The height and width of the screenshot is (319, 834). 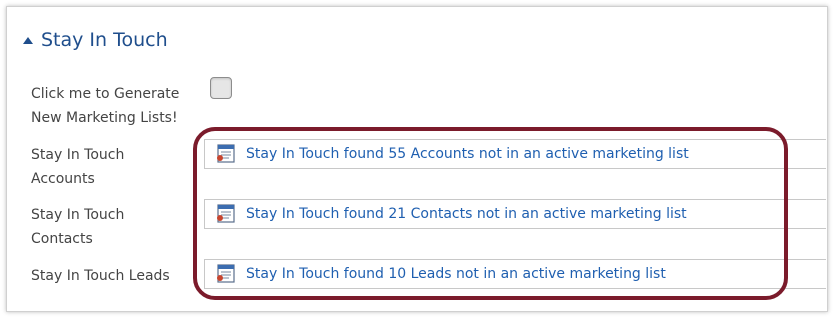 What do you see at coordinates (104, 118) in the screenshot?
I see `label-line: New Marketing Lists!` at bounding box center [104, 118].